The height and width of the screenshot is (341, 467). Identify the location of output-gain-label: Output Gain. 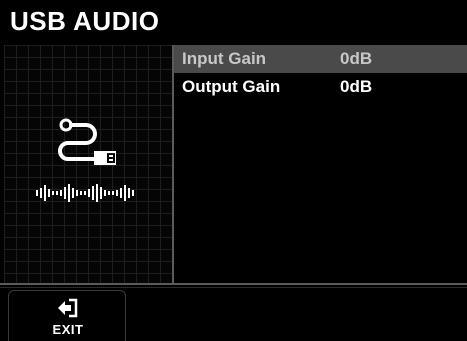
(231, 86).